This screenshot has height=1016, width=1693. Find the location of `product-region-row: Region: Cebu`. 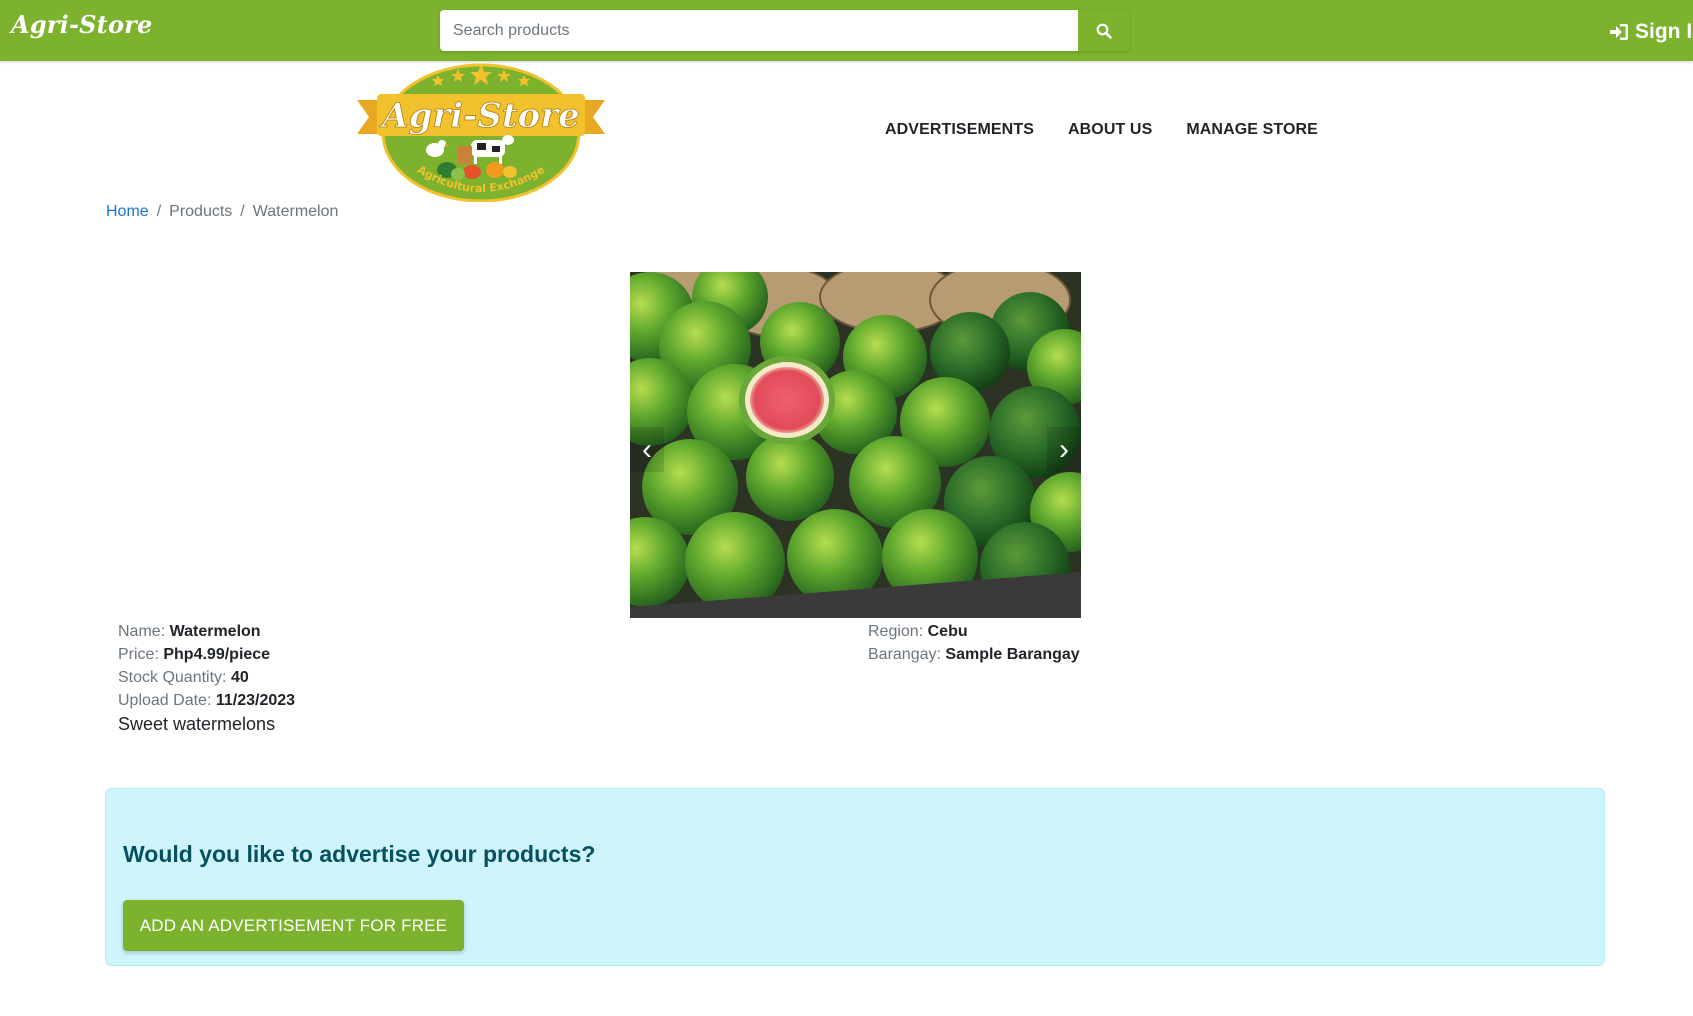

product-region-row: Region: Cebu is located at coordinates (974, 631).